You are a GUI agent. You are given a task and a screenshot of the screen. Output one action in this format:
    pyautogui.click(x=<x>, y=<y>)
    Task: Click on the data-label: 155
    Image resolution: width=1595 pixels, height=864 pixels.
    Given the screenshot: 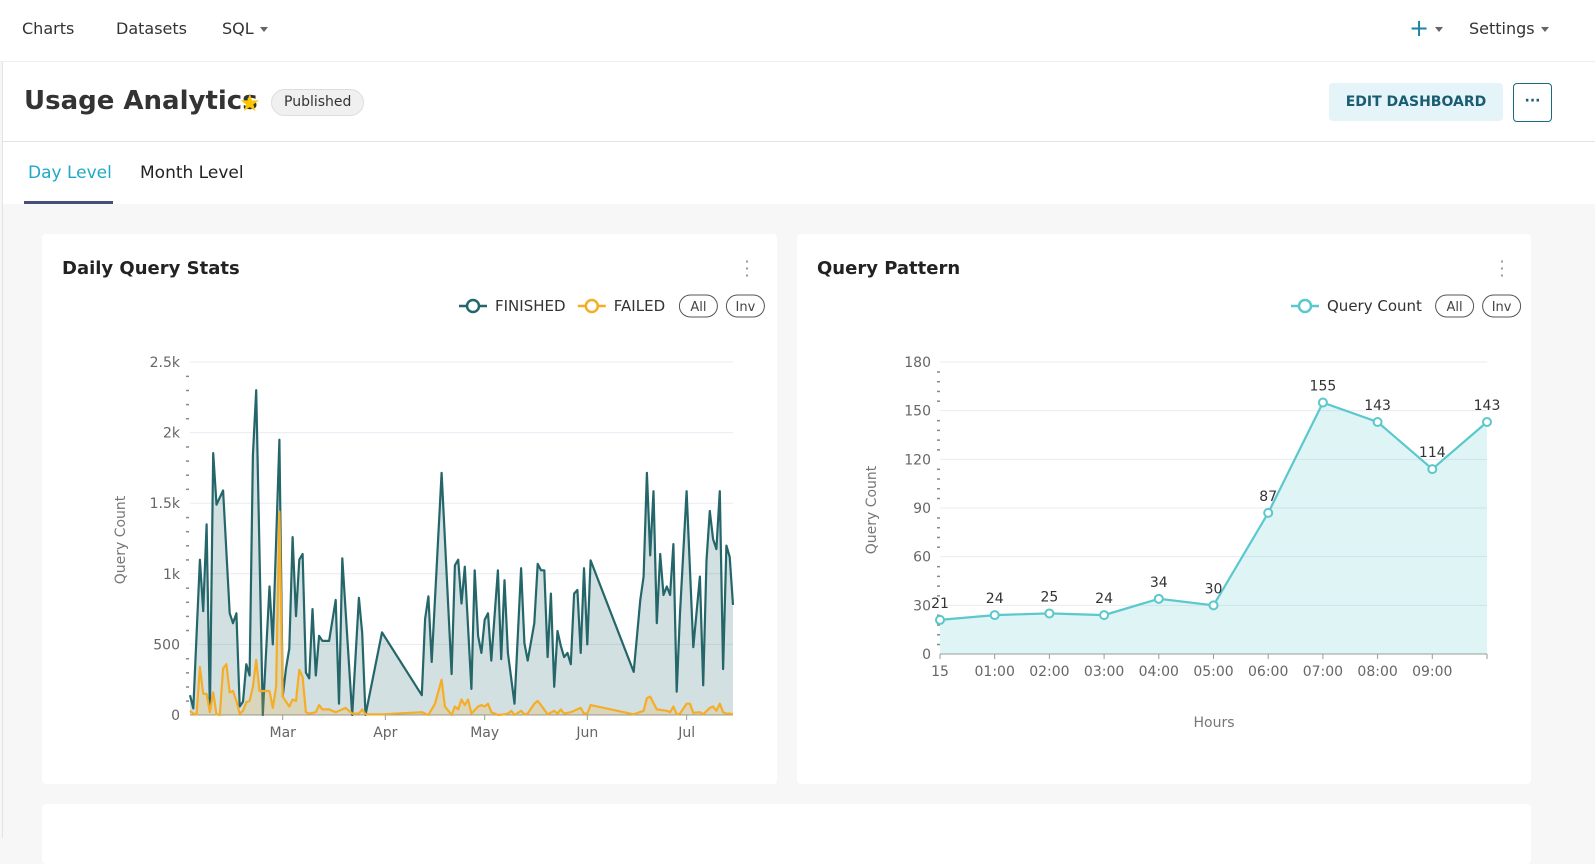 What is the action you would take?
    pyautogui.click(x=1323, y=387)
    